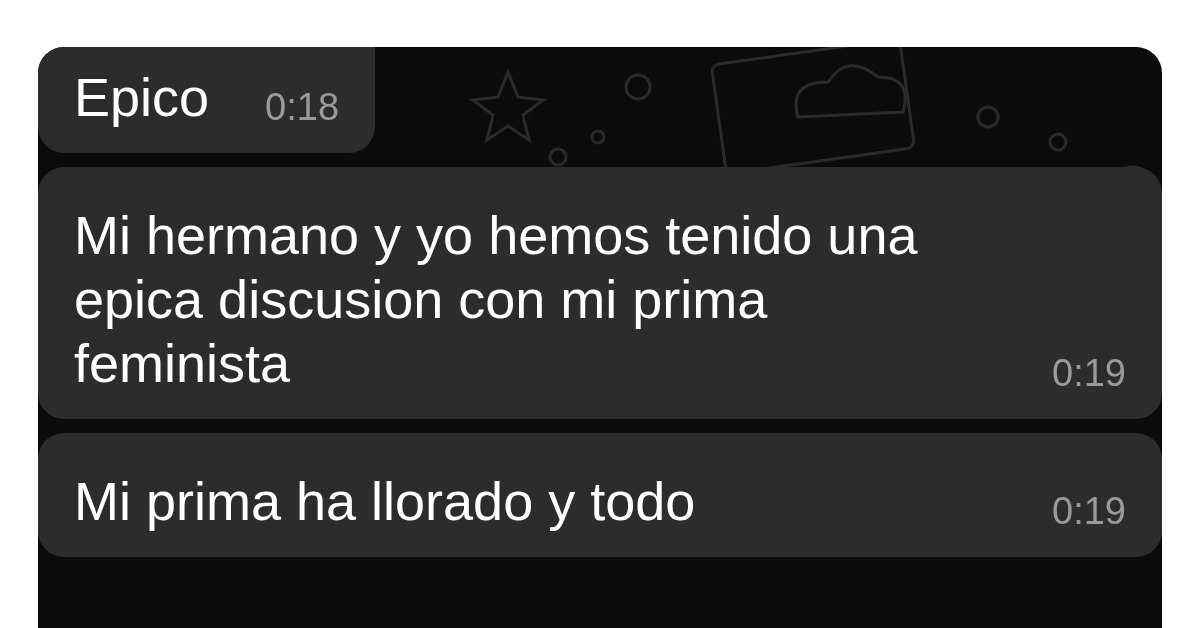 The width and height of the screenshot is (1200, 628). I want to click on message-time: 0:18, so click(302, 107).